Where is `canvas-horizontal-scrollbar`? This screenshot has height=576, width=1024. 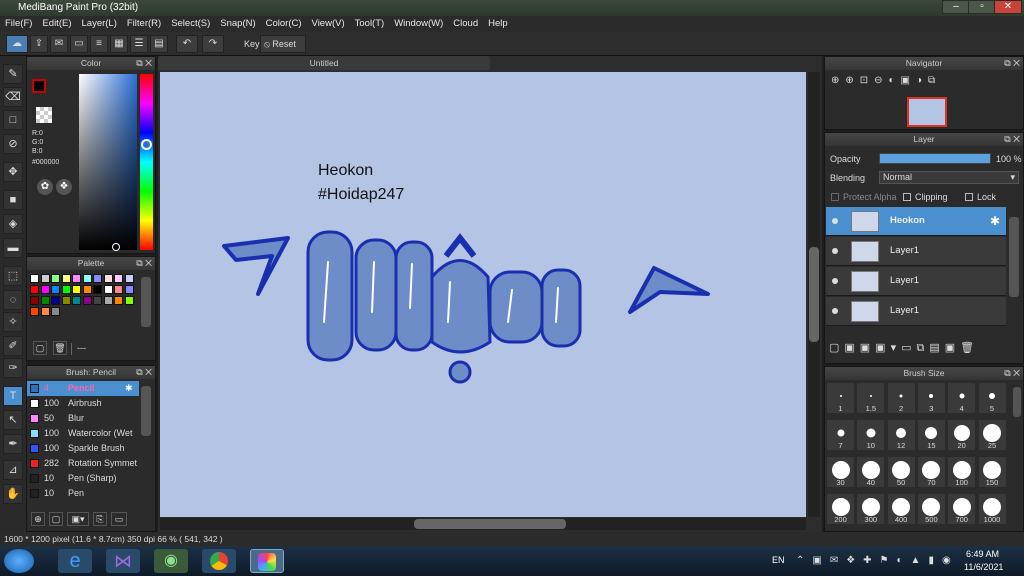 canvas-horizontal-scrollbar is located at coordinates (483, 524).